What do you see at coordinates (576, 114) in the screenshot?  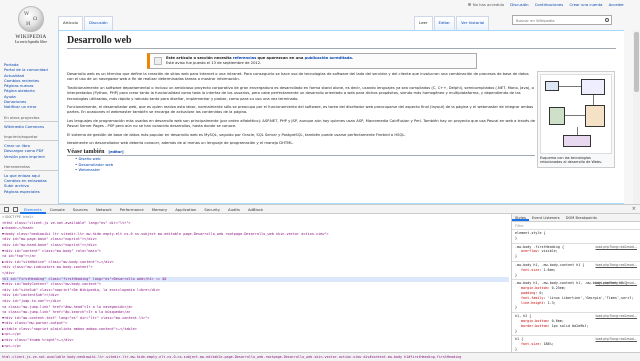 I see `web-technologies-diagram` at bounding box center [576, 114].